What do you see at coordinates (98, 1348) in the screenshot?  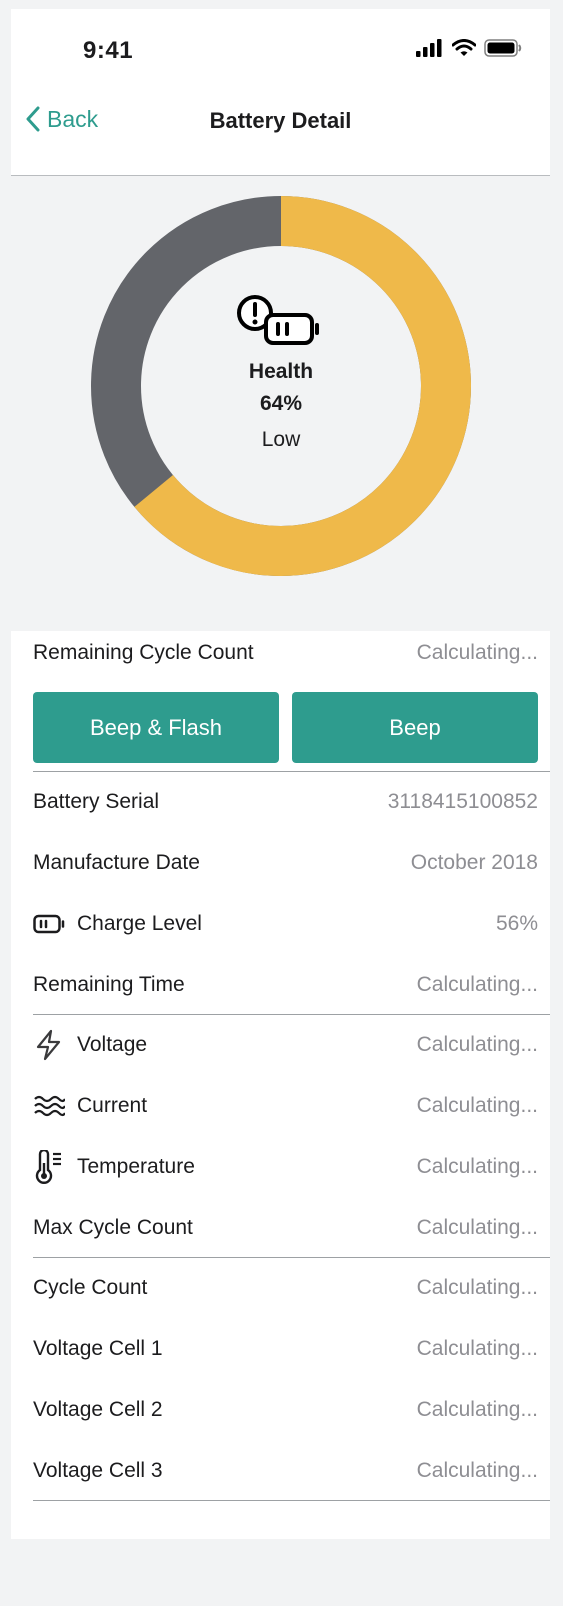 I see `voltage-cell-1-label: Voltage Cell 1` at bounding box center [98, 1348].